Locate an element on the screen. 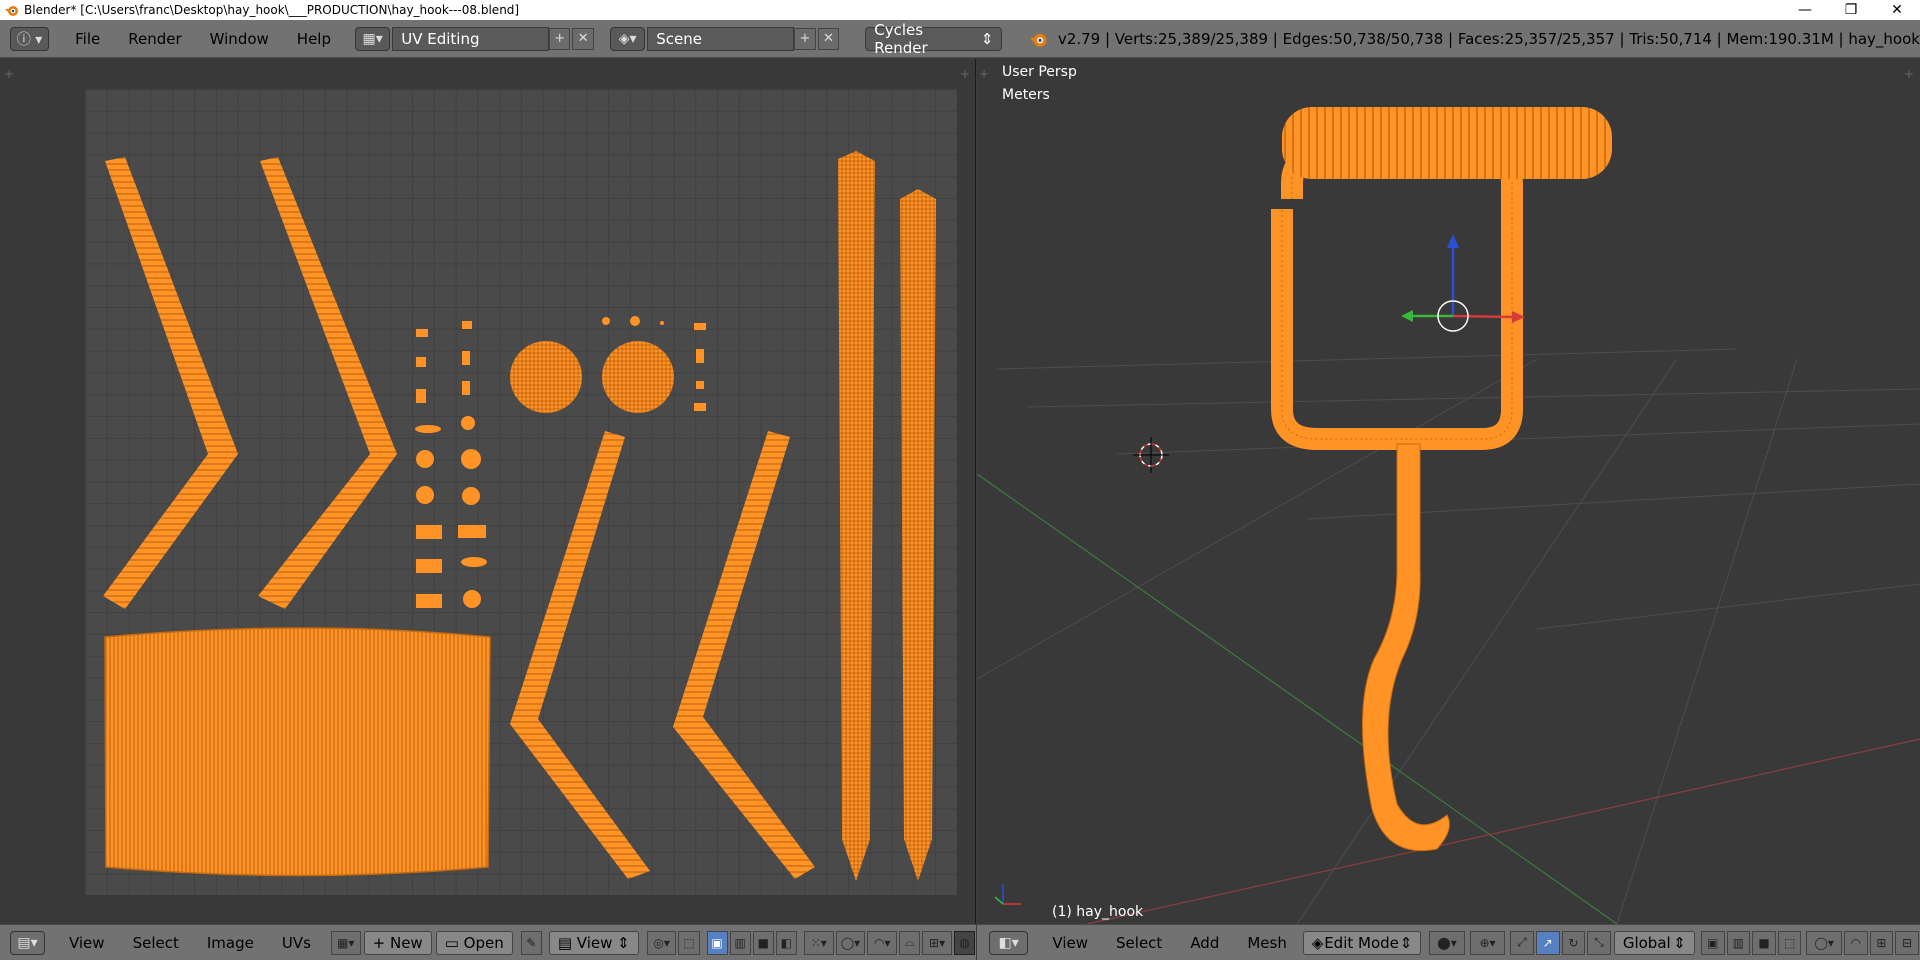 Image resolution: width=1920 pixels, height=960 pixels. view-mode-label: View is located at coordinates (594, 942).